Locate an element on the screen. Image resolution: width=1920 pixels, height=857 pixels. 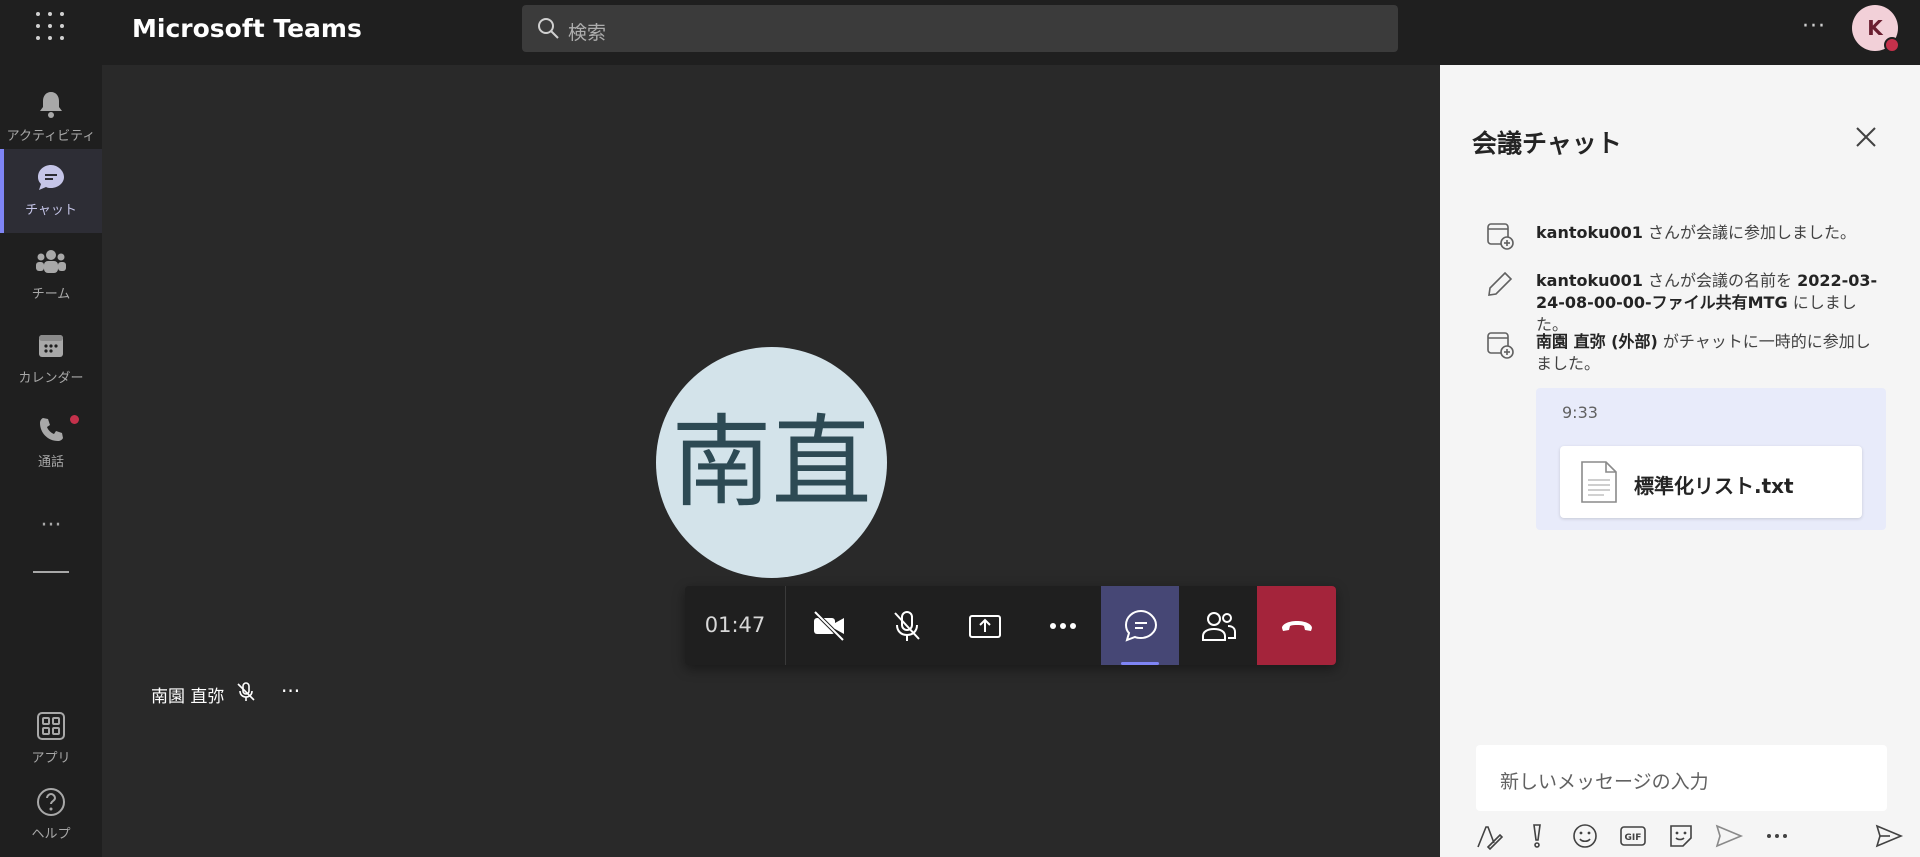
participants-button is located at coordinates (1218, 625).